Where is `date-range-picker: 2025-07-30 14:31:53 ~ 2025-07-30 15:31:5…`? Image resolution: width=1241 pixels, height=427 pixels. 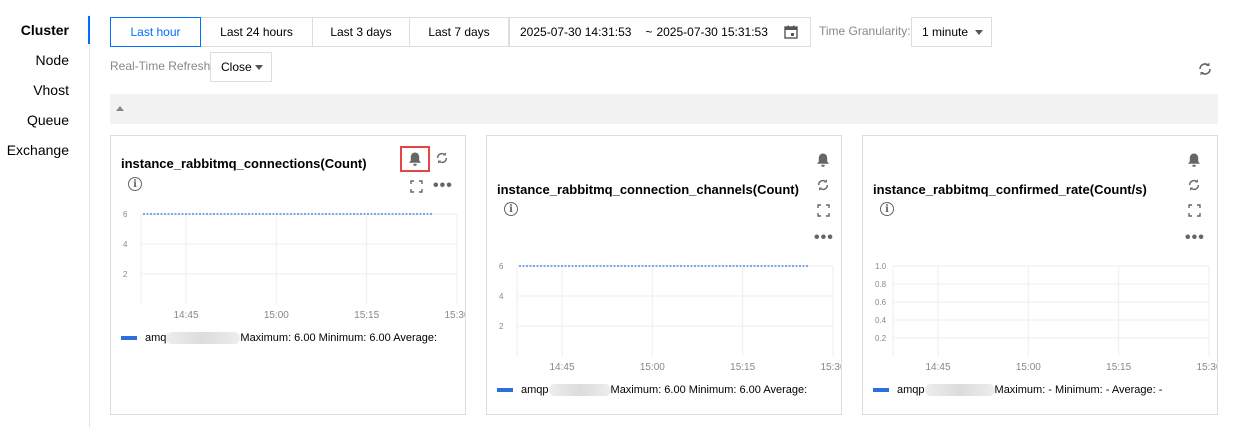
date-range-picker: 2025-07-30 14:31:53 ~ 2025-07-30 15:31:5… is located at coordinates (660, 32).